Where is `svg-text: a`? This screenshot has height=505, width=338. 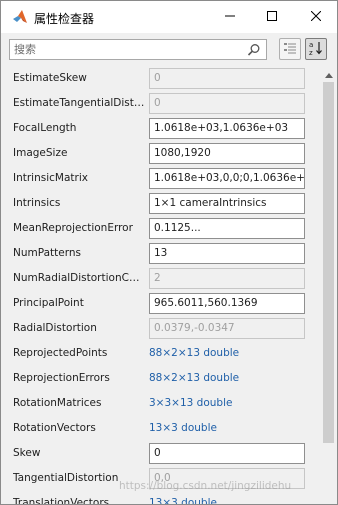
svg-text: a is located at coordinates (311, 45).